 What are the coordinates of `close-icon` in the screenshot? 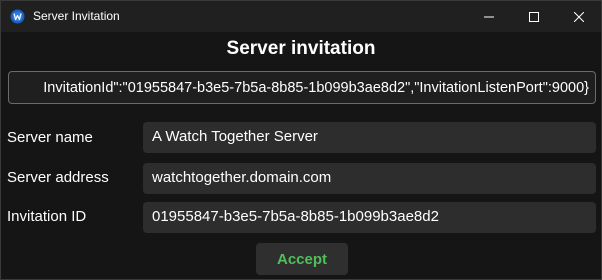 It's located at (579, 16).